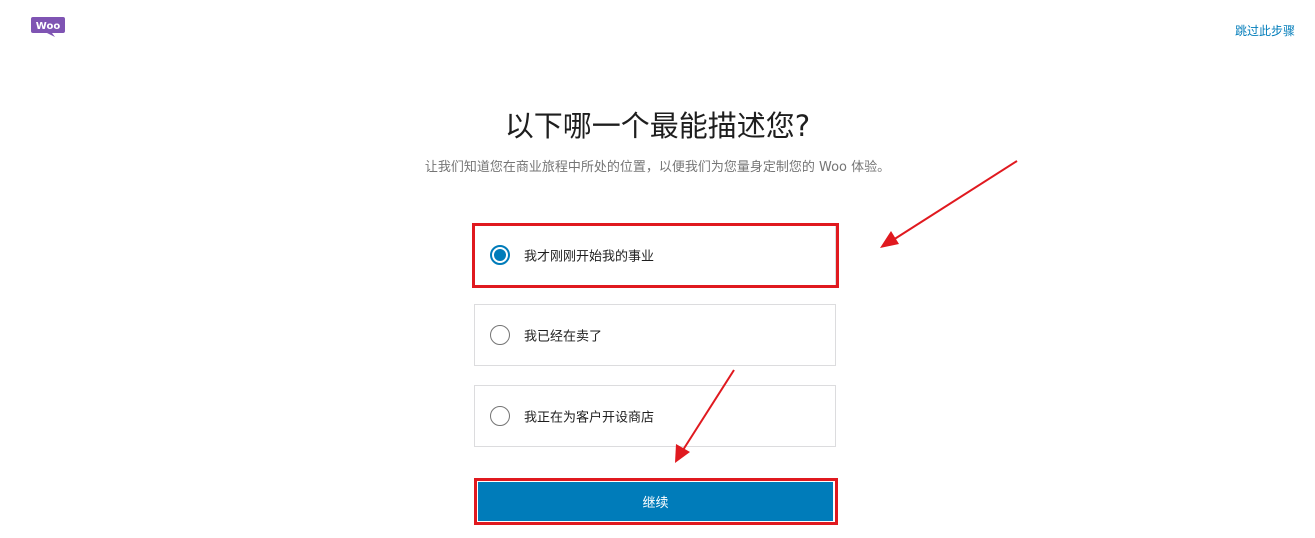 The height and width of the screenshot is (538, 1315). I want to click on woo-logo: Woo, so click(48, 27).